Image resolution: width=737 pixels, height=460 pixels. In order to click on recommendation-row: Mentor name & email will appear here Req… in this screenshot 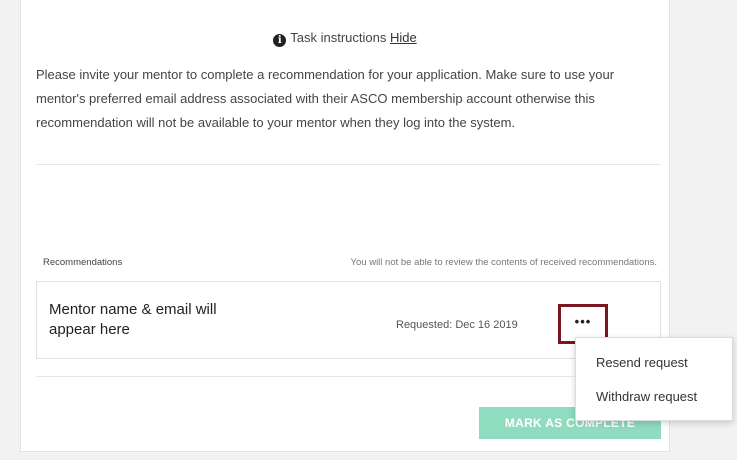, I will do `click(348, 320)`.